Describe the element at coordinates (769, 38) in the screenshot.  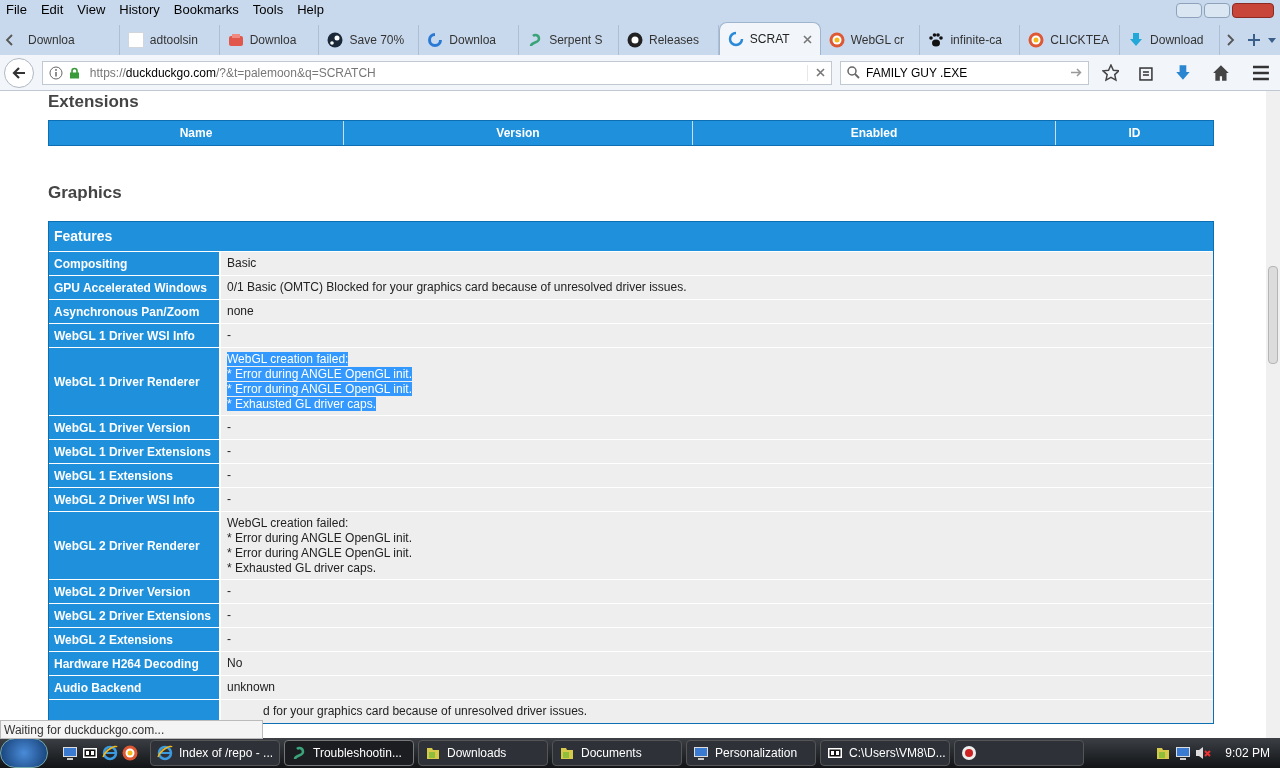
I see `browser-tab: SCRAT` at that location.